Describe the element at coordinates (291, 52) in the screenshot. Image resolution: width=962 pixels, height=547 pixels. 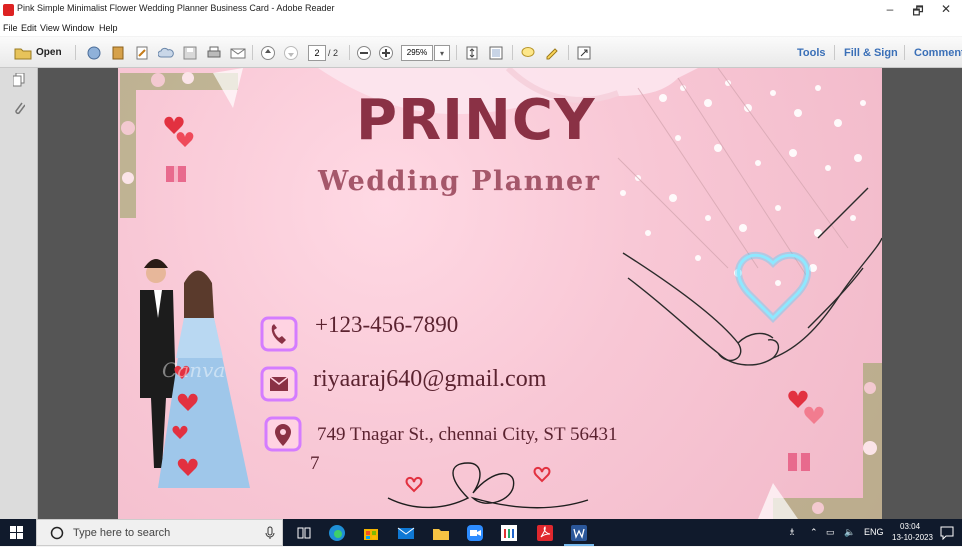
I see `next-page-icon` at that location.